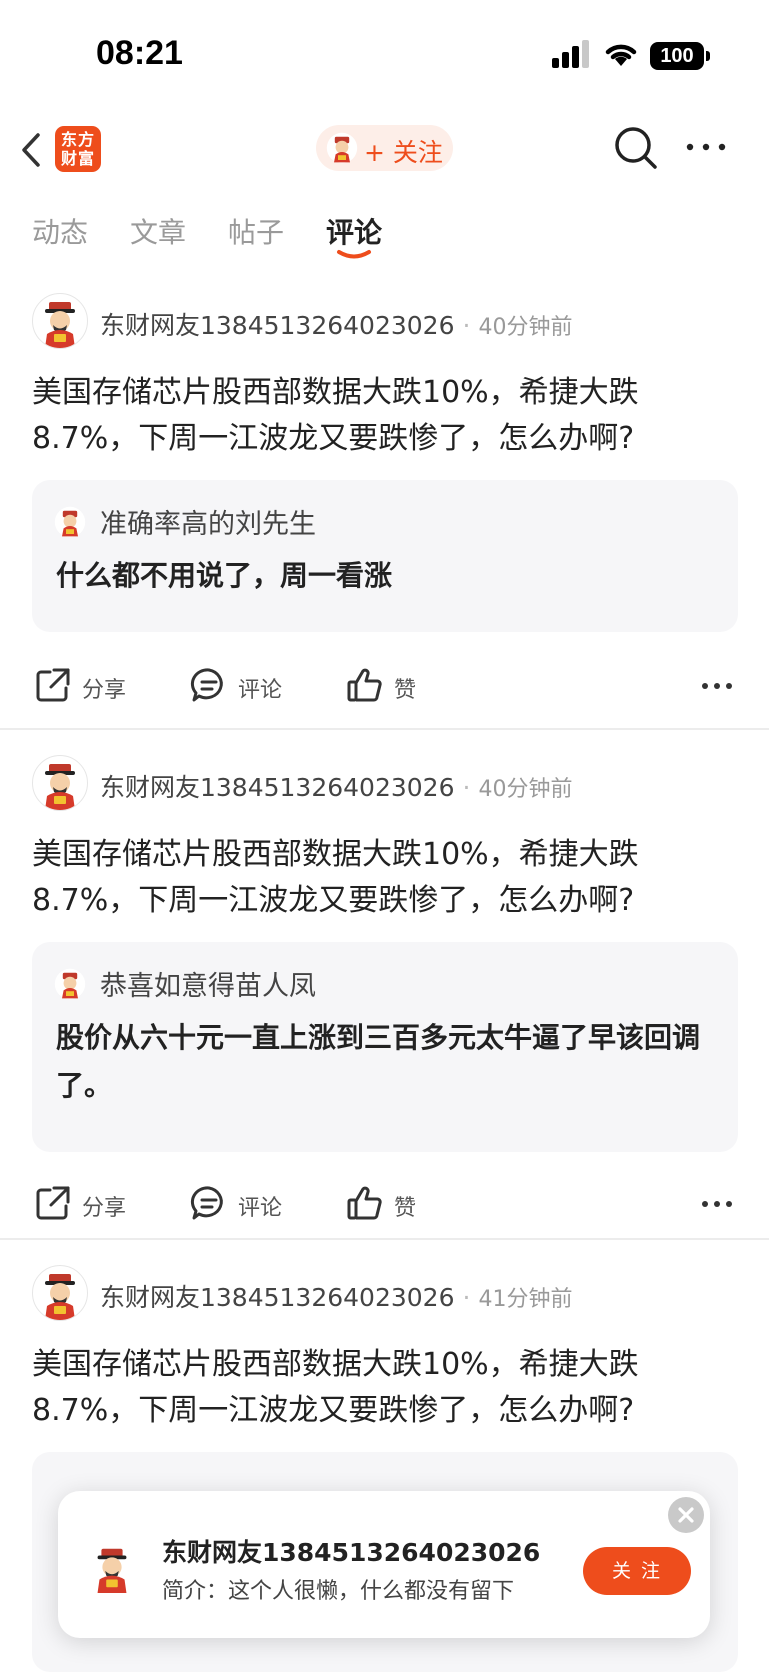 The width and height of the screenshot is (769, 1672). I want to click on popup-avatar-icon, so click(112, 1570).